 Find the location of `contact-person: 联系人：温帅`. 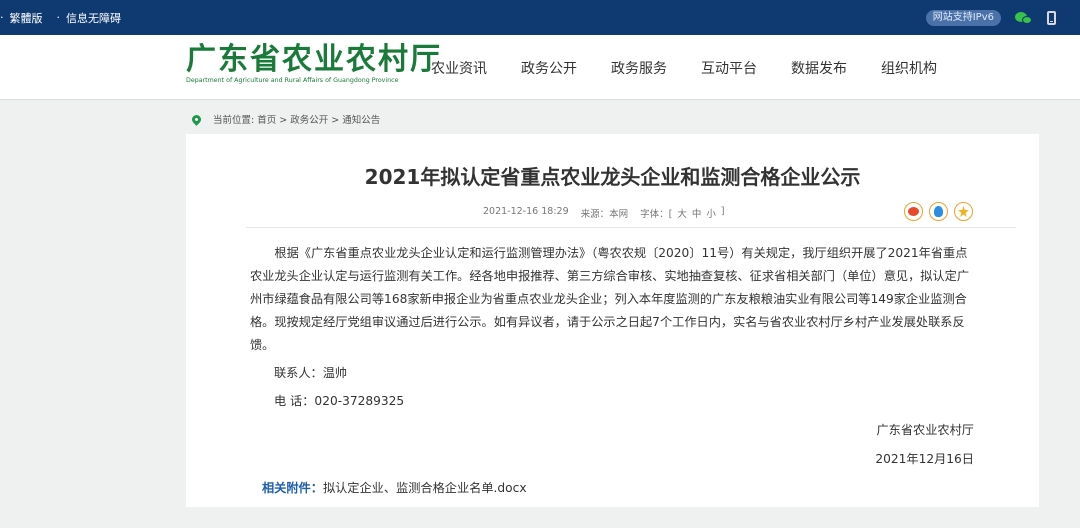

contact-person: 联系人：温帅 is located at coordinates (311, 373).